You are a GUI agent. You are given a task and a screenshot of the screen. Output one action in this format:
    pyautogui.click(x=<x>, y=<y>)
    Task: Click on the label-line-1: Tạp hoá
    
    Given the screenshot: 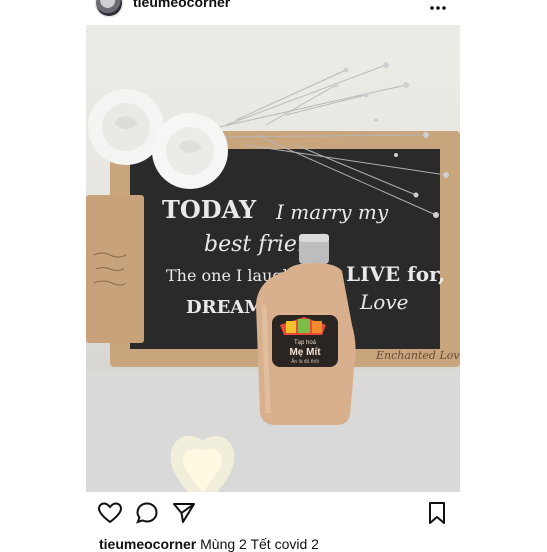 What is the action you would take?
    pyautogui.click(x=305, y=343)
    